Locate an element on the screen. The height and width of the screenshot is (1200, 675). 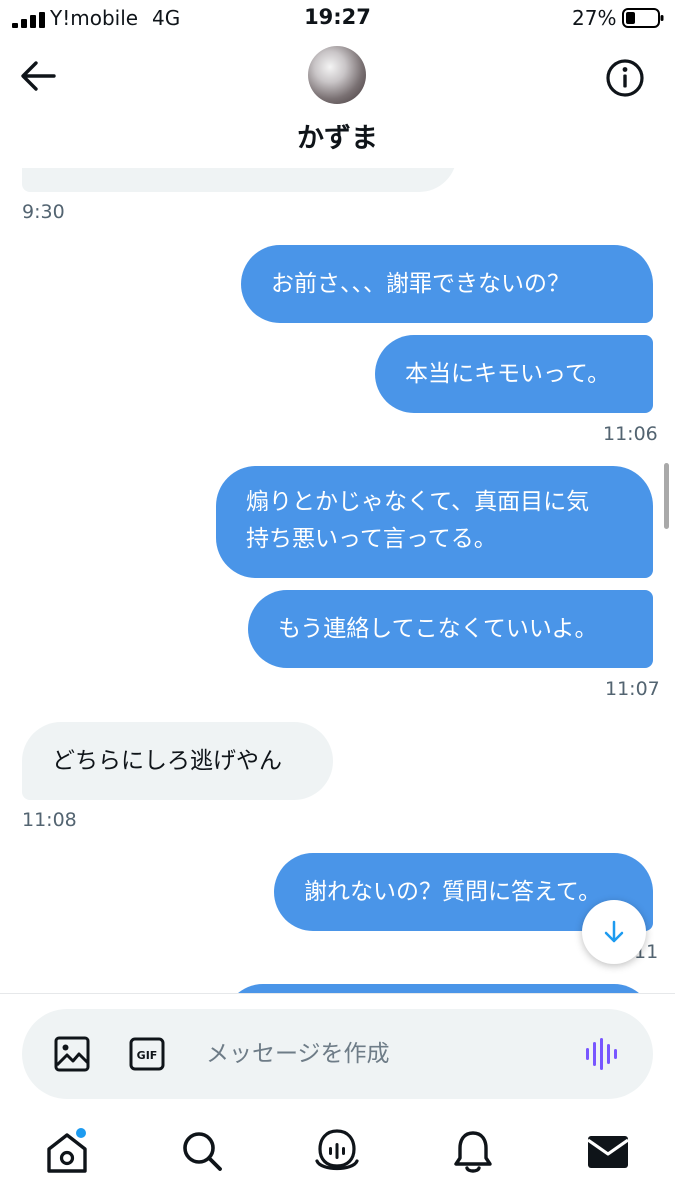
message-line: 煽りとかじゃなくて、真面目に気 is located at coordinates (418, 502).